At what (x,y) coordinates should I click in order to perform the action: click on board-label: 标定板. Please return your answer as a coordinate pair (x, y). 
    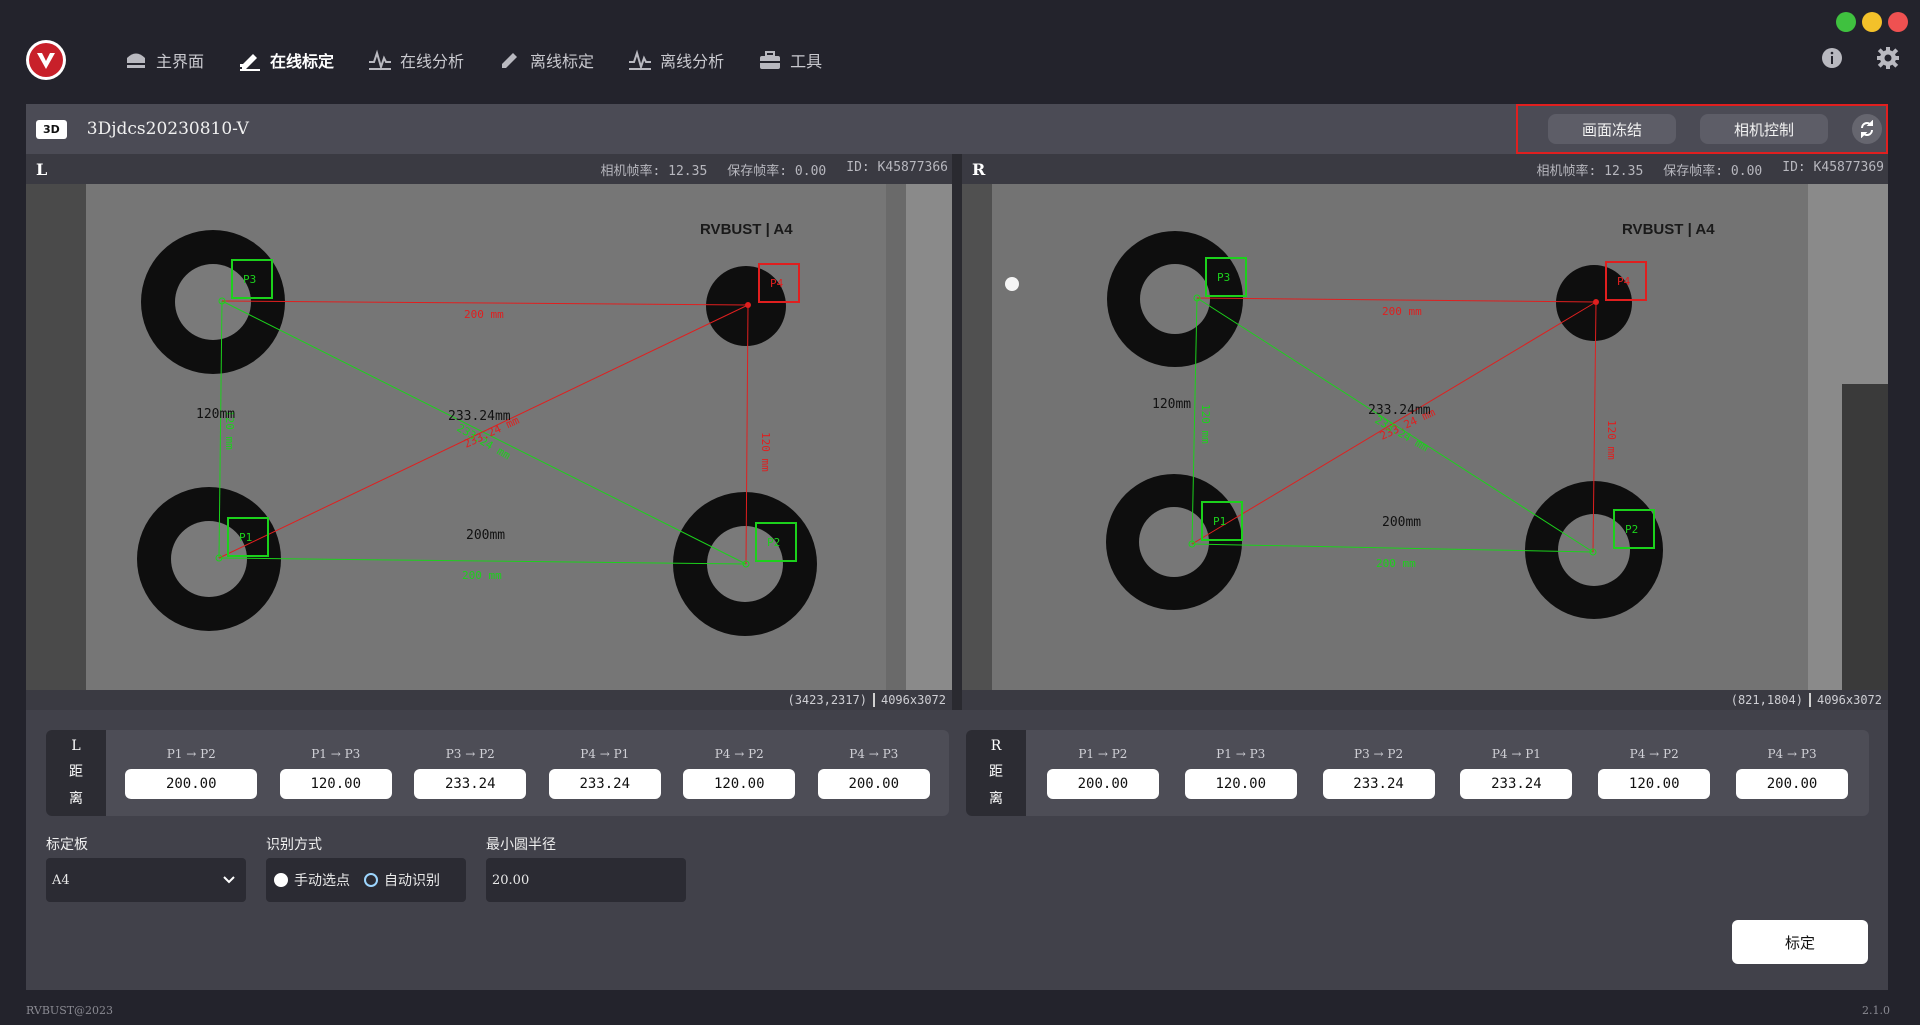
    Looking at the image, I should click on (67, 845).